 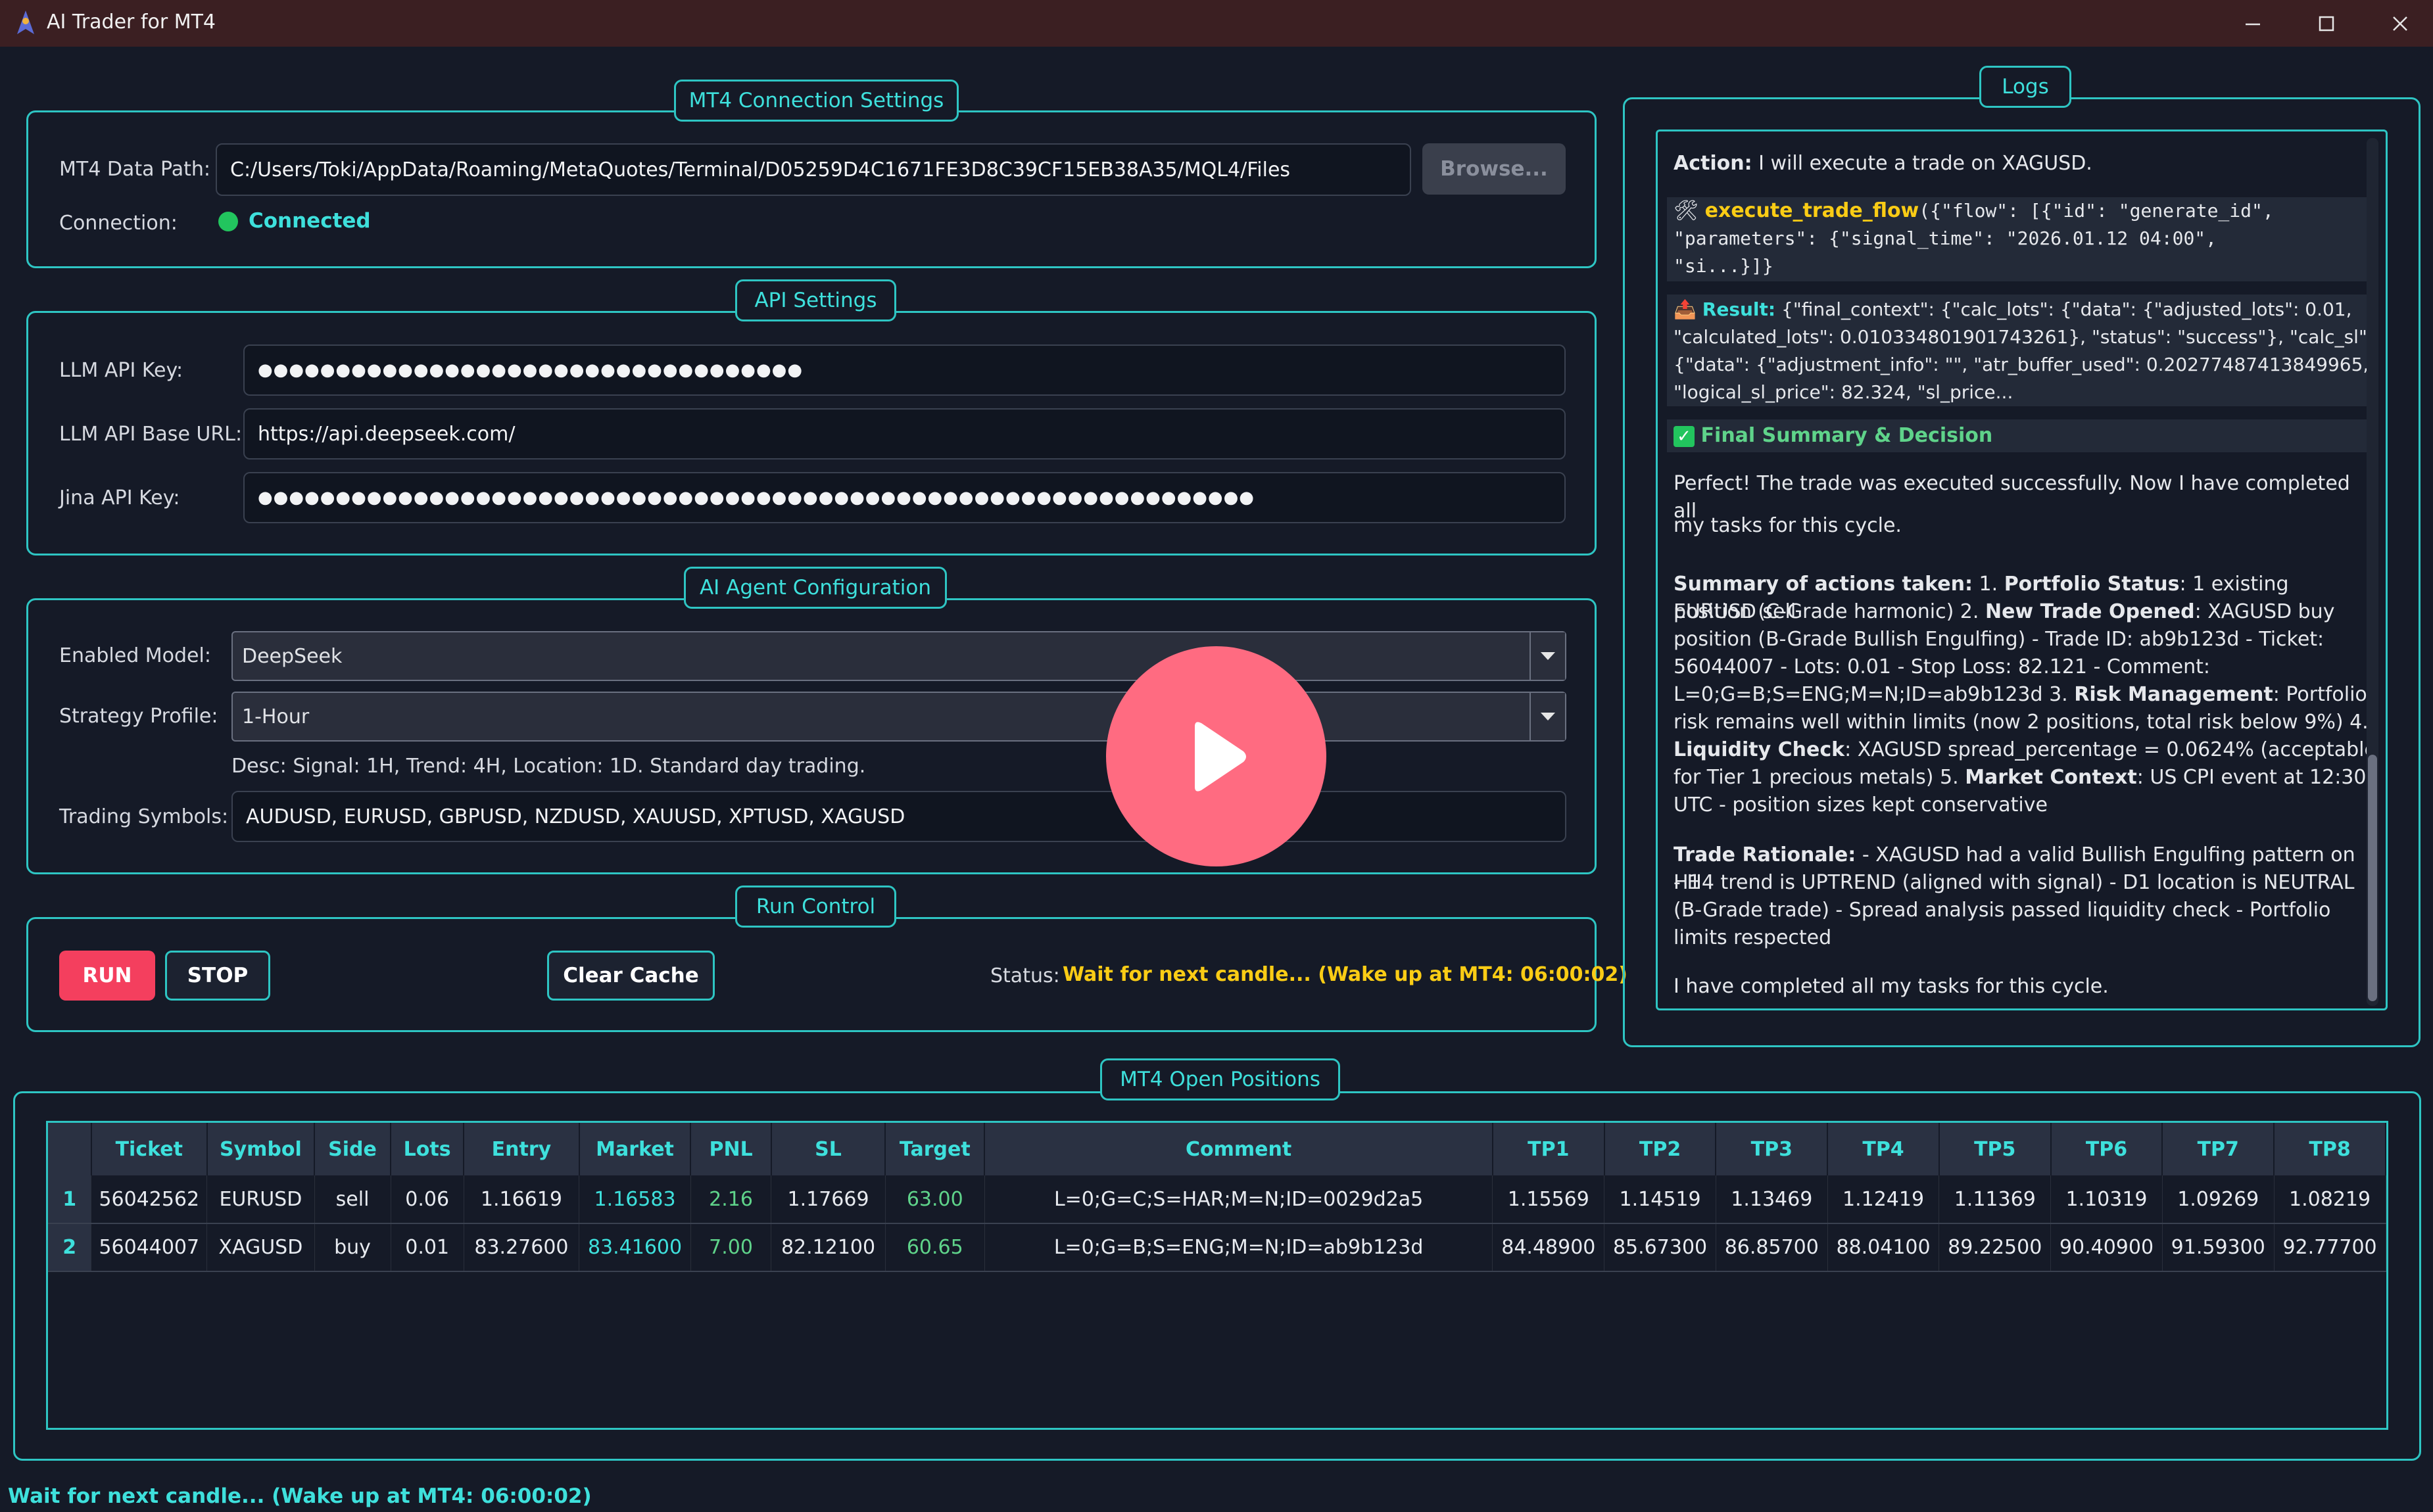 What do you see at coordinates (2025, 87) in the screenshot?
I see `logs-group-title: Logs` at bounding box center [2025, 87].